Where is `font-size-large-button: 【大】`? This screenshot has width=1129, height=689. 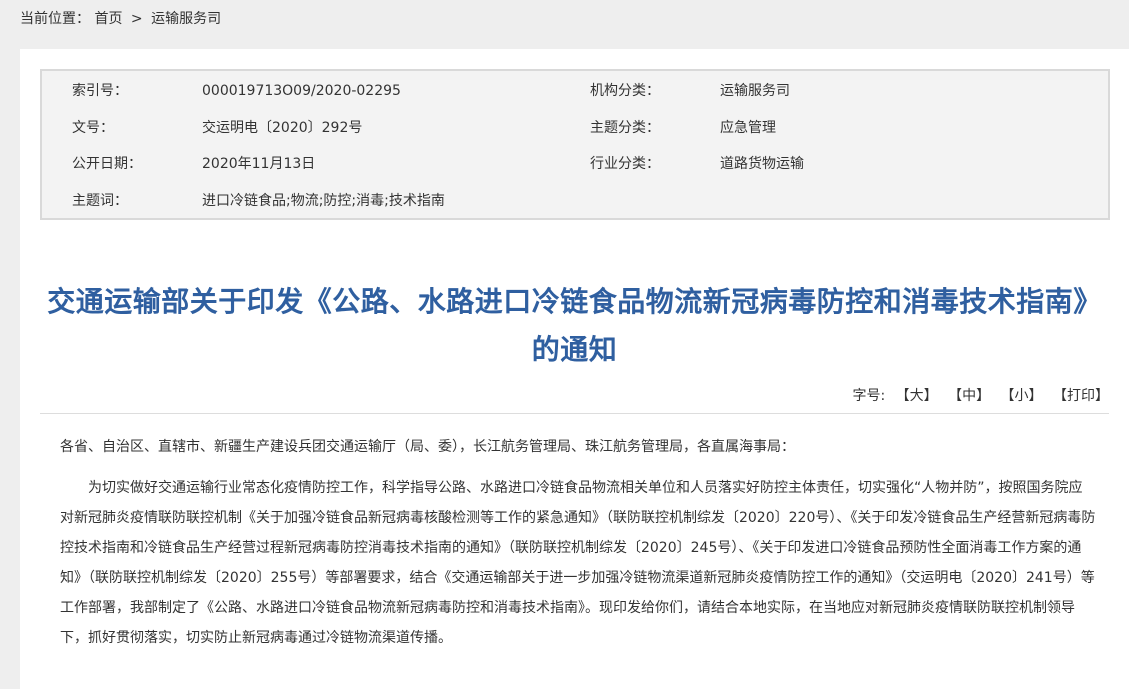 font-size-large-button: 【大】 is located at coordinates (917, 396).